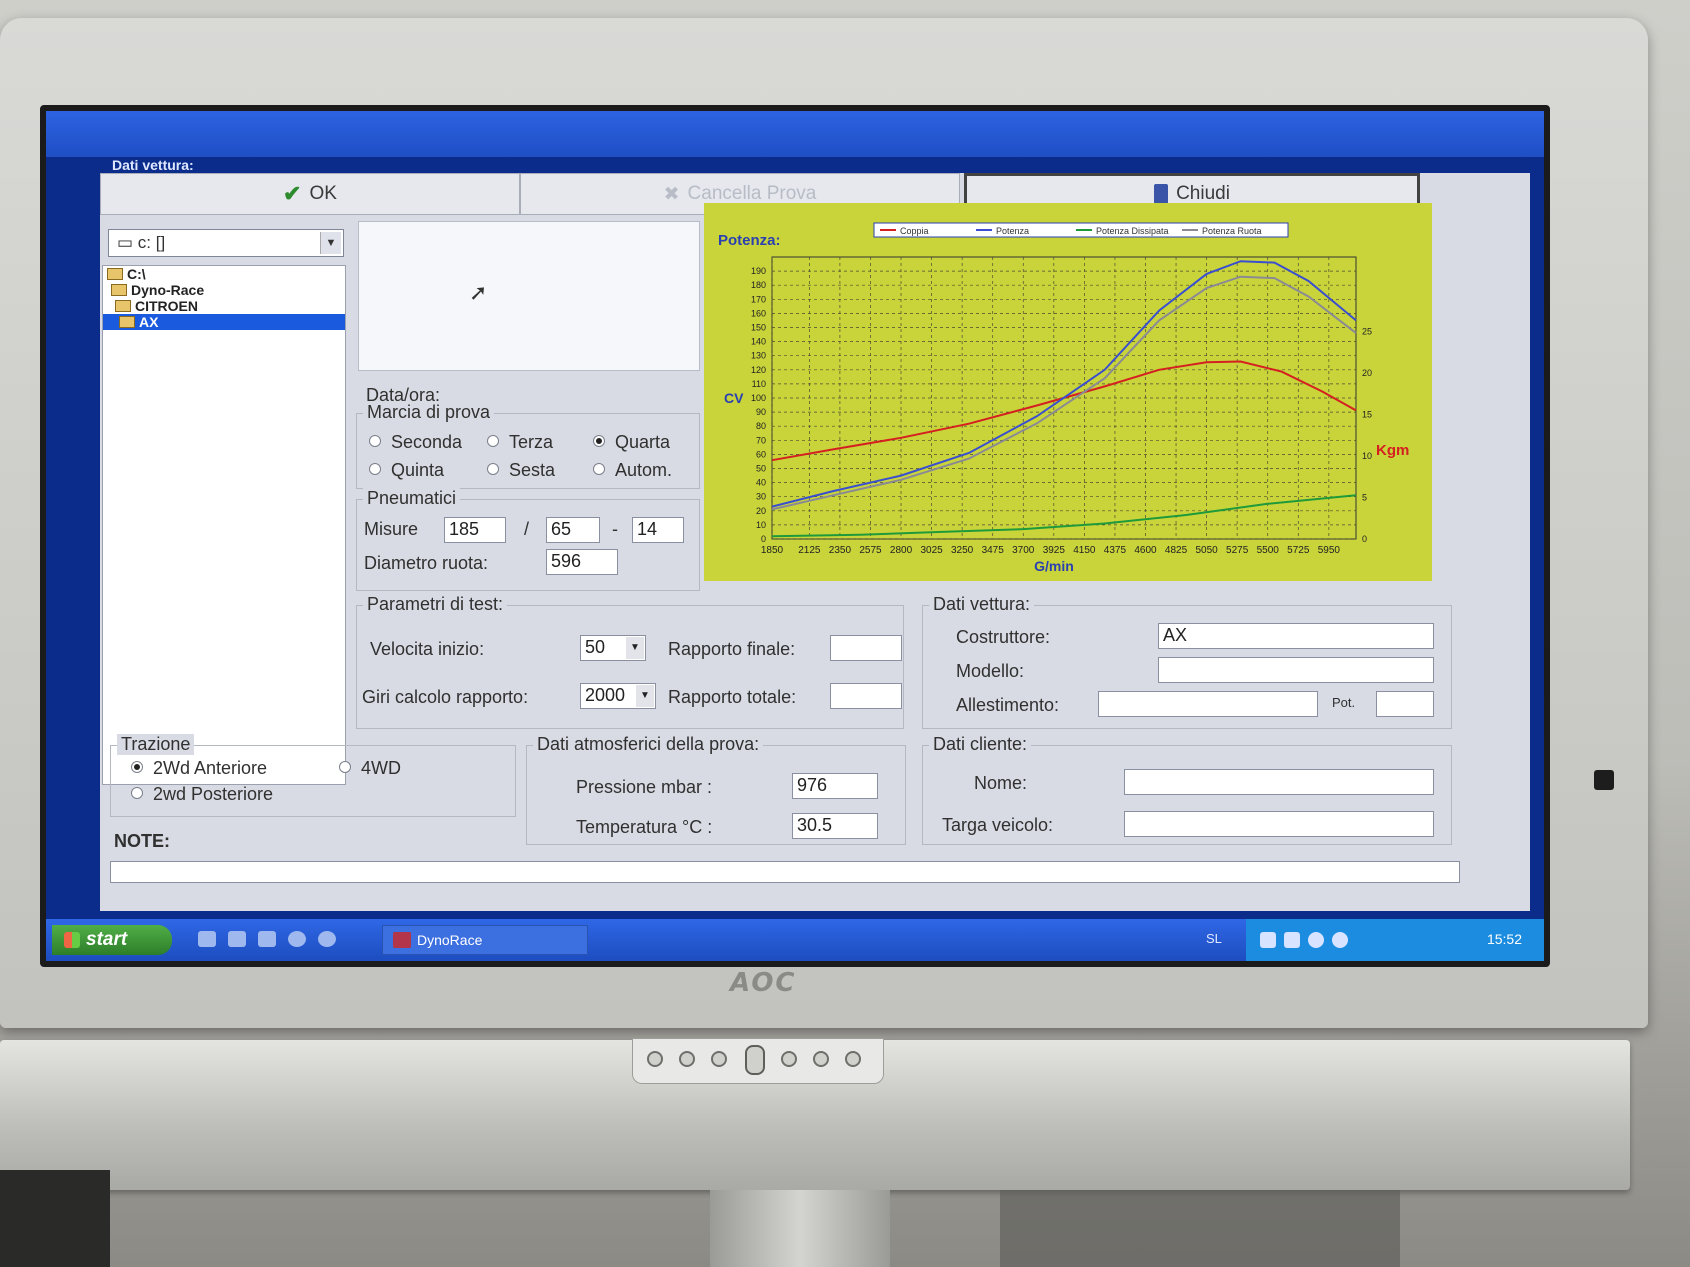 The width and height of the screenshot is (1690, 1267). What do you see at coordinates (142, 841) in the screenshot?
I see `notes-label: NOTE:` at bounding box center [142, 841].